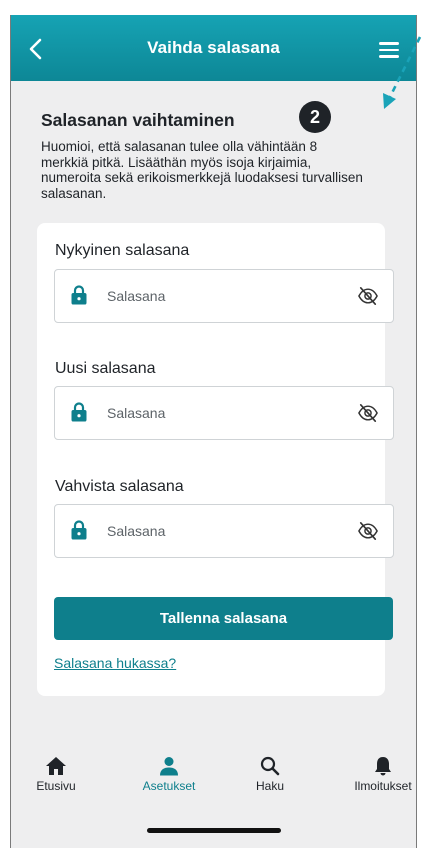 The width and height of the screenshot is (425, 848). What do you see at coordinates (383, 786) in the screenshot?
I see `tab-label: Ilmoitukset` at bounding box center [383, 786].